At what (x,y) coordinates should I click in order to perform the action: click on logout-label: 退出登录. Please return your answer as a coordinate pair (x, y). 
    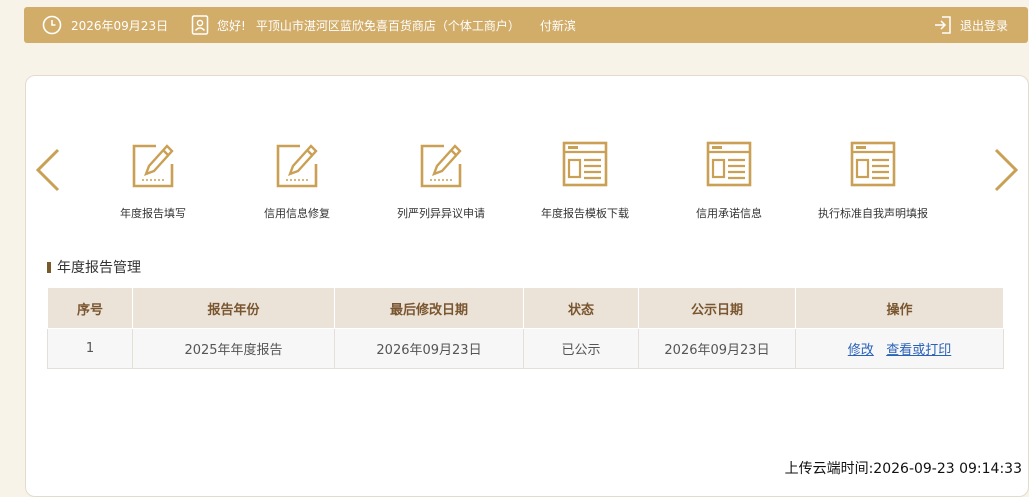
    Looking at the image, I should click on (983, 25).